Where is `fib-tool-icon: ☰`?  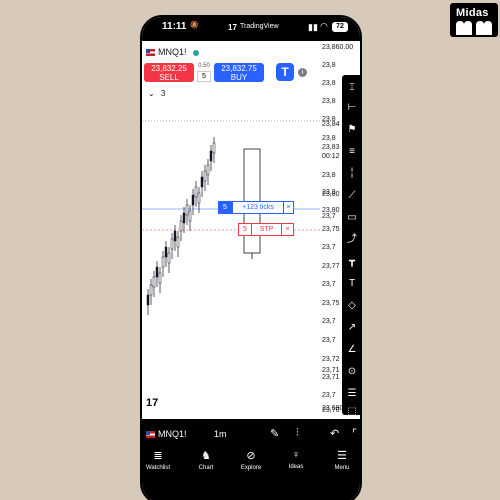 fib-tool-icon: ☰ is located at coordinates (352, 394).